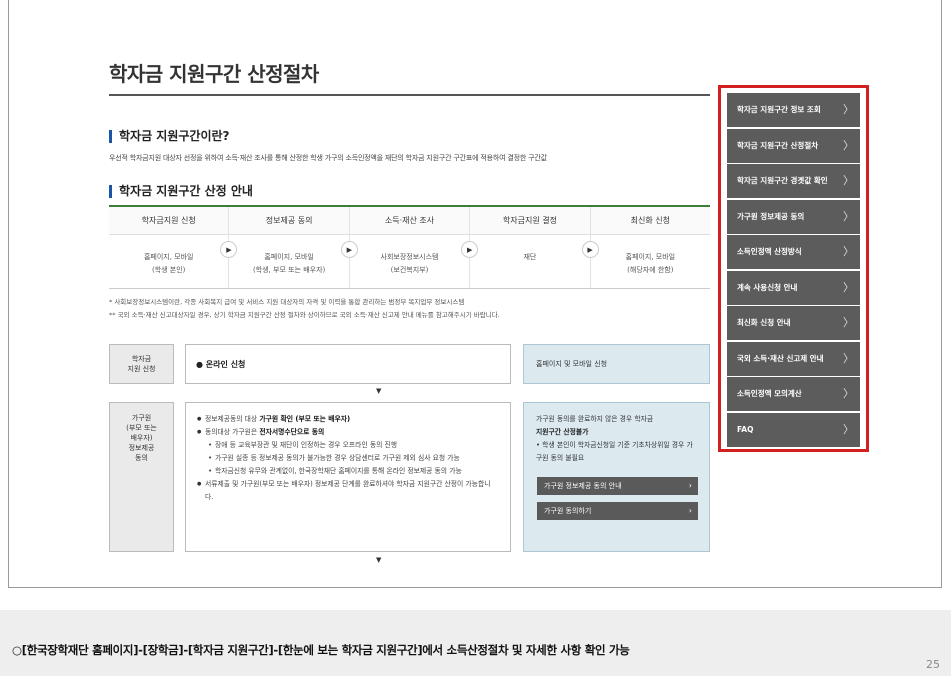  I want to click on step-body: 홈페이지, 모바일 (학생, 부모 또는 배우자), so click(289, 263).